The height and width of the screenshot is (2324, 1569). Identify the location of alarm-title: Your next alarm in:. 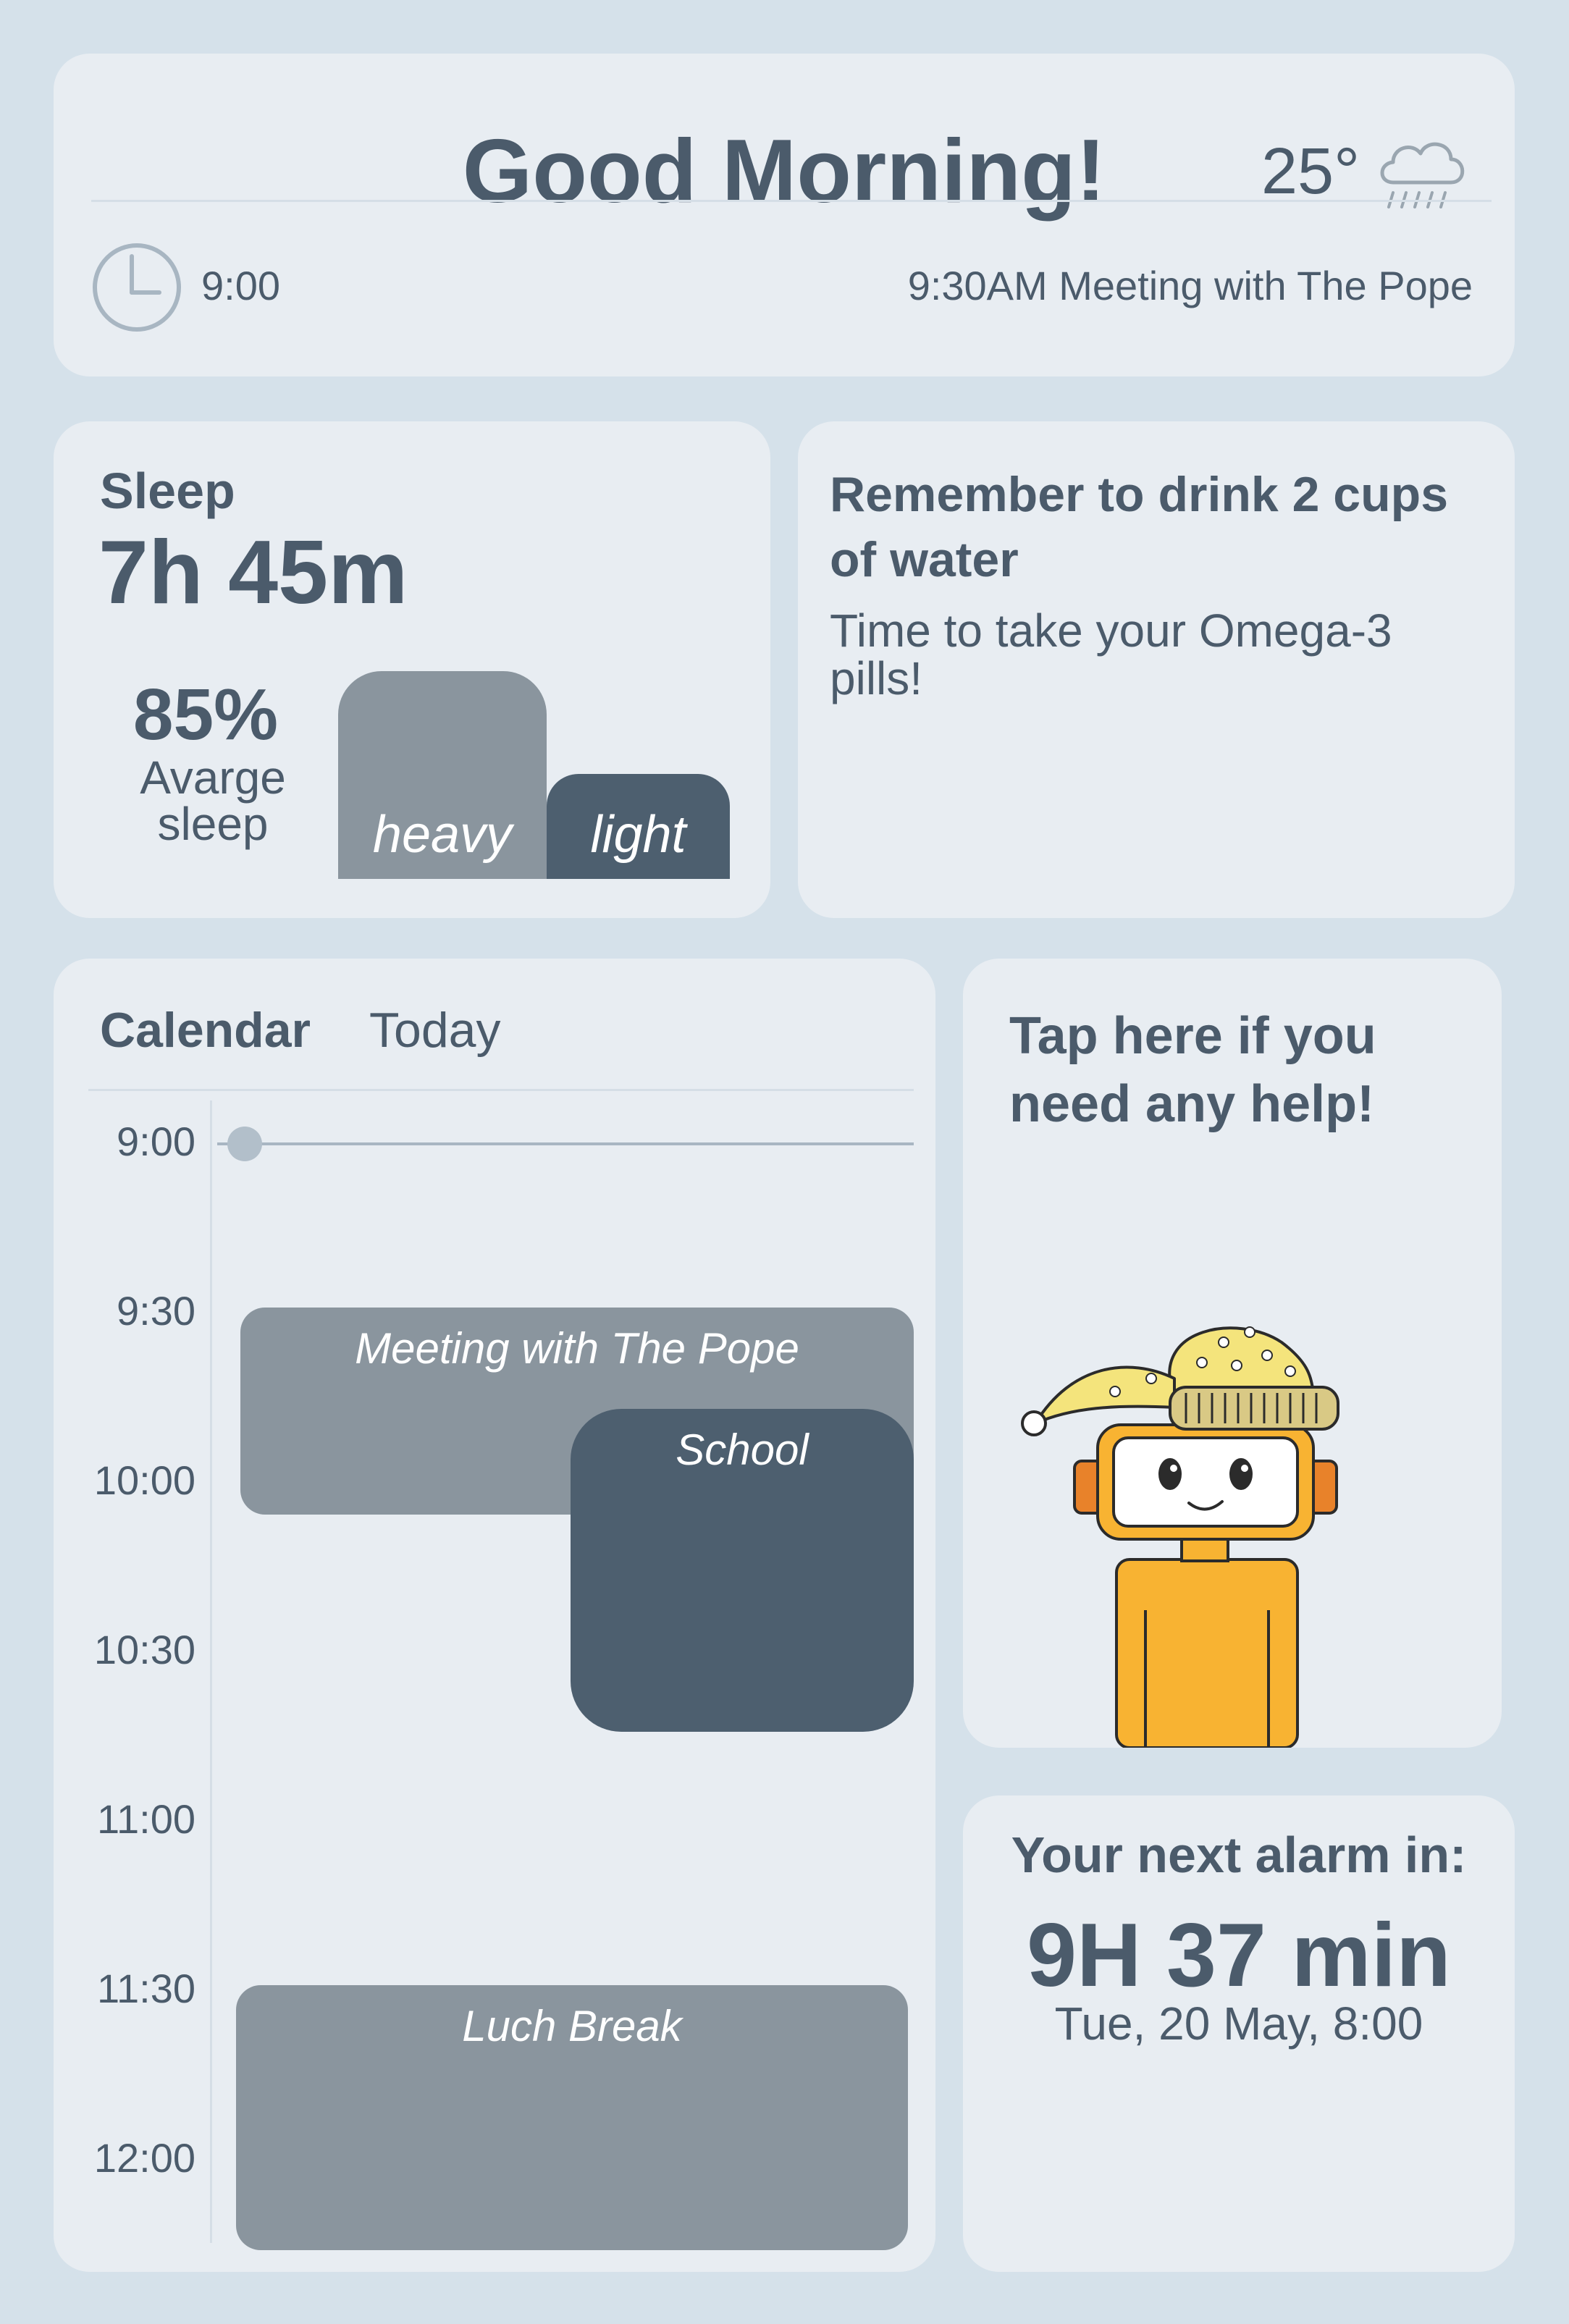
(1239, 1855).